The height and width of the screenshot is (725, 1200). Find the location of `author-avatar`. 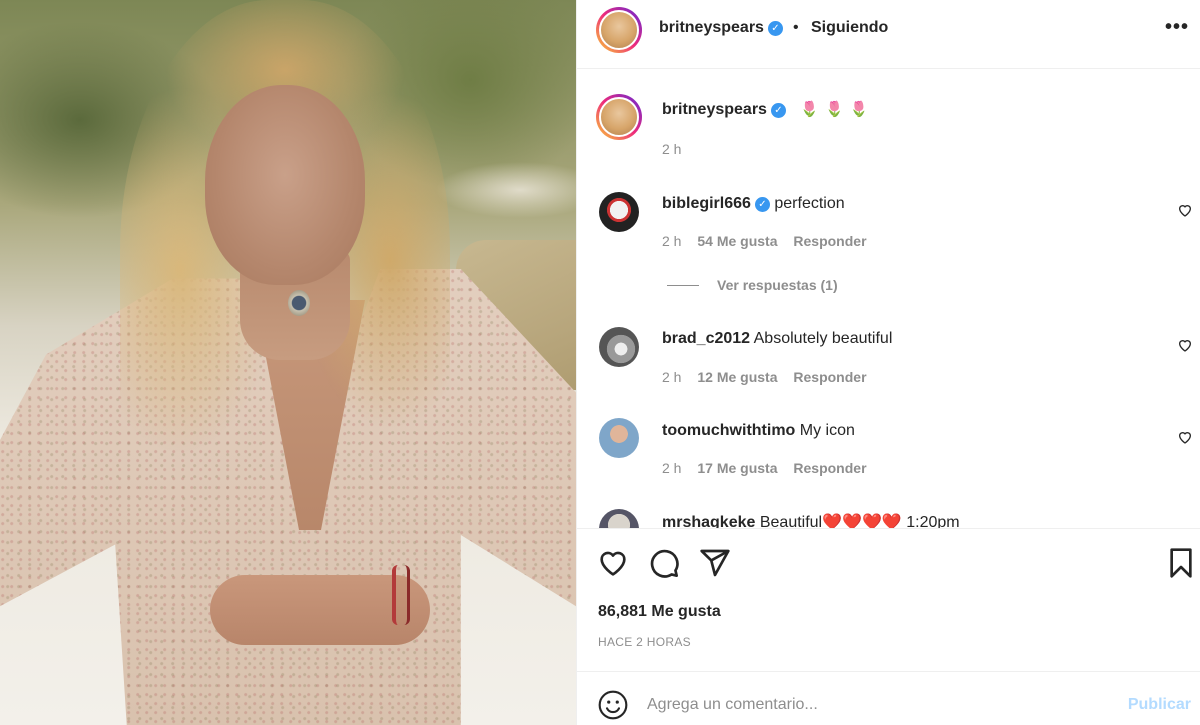

author-avatar is located at coordinates (619, 30).